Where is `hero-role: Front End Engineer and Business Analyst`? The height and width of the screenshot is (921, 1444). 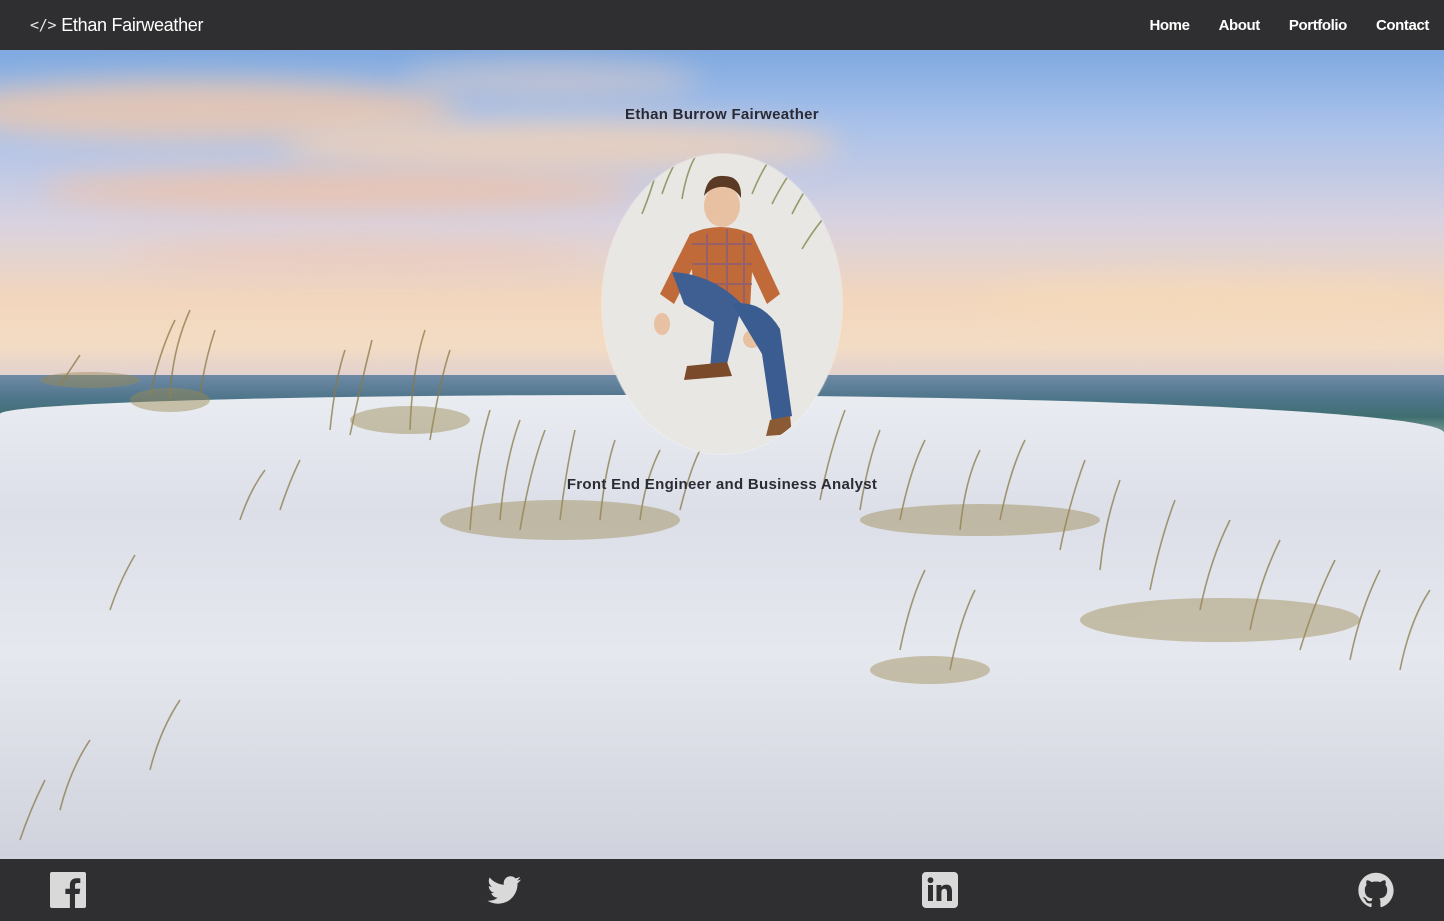 hero-role: Front End Engineer and Business Analyst is located at coordinates (722, 484).